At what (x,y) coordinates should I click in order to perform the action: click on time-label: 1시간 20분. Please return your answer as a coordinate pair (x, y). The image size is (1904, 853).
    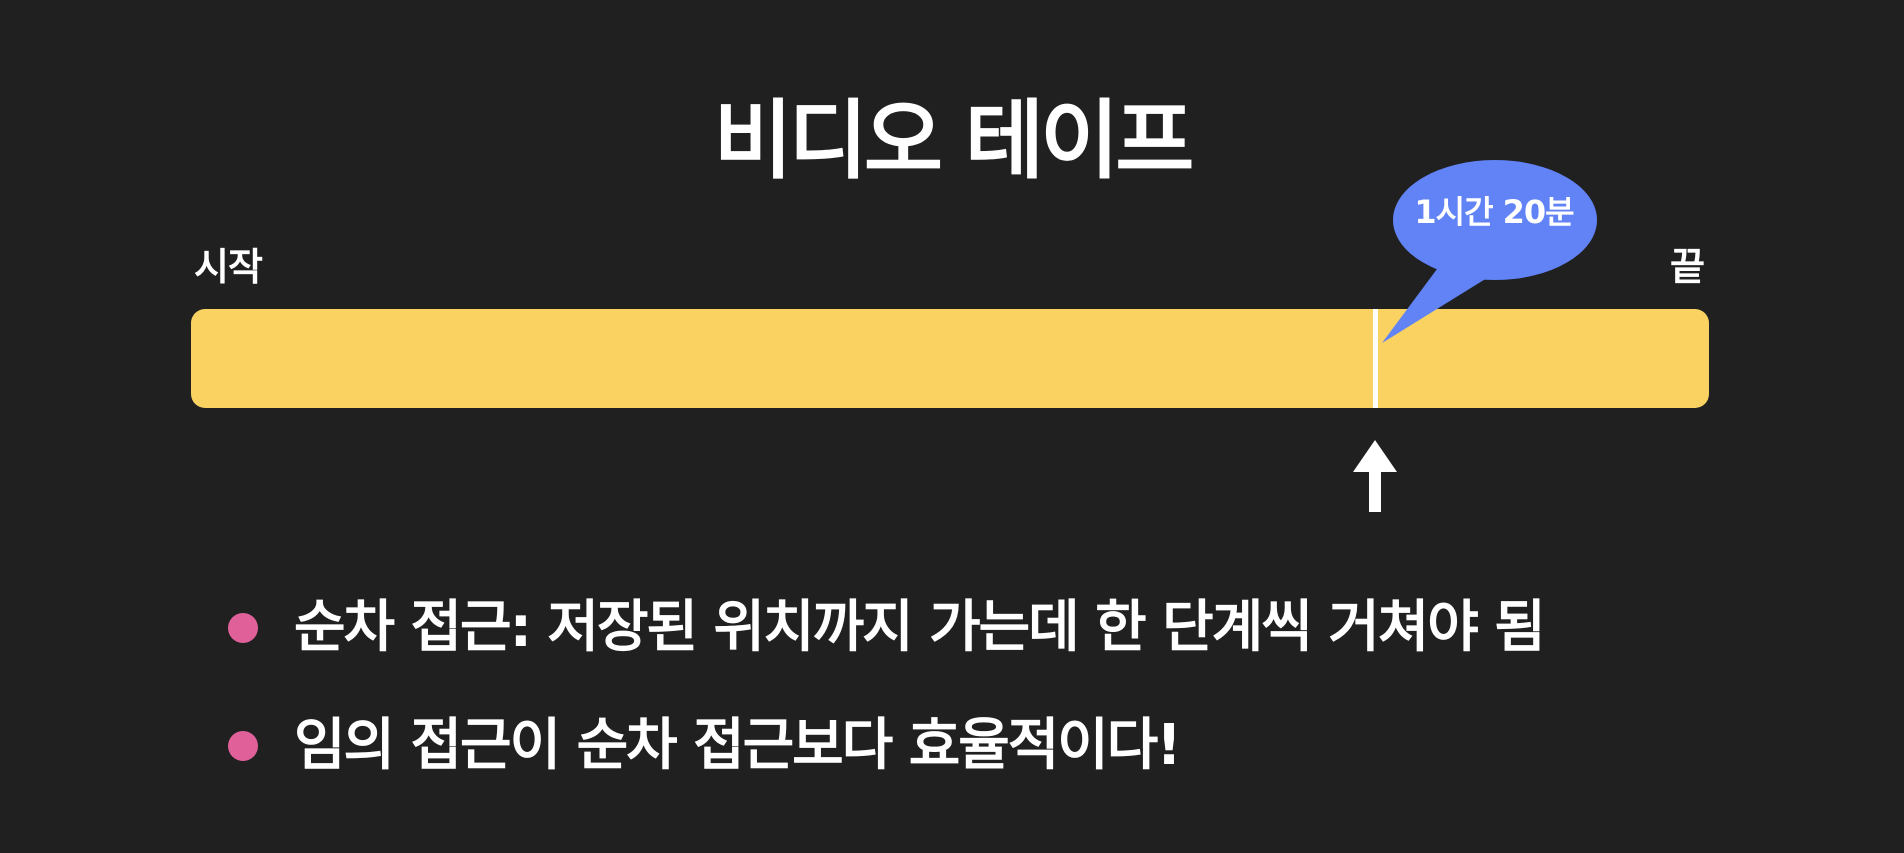
    Looking at the image, I should click on (1494, 212).